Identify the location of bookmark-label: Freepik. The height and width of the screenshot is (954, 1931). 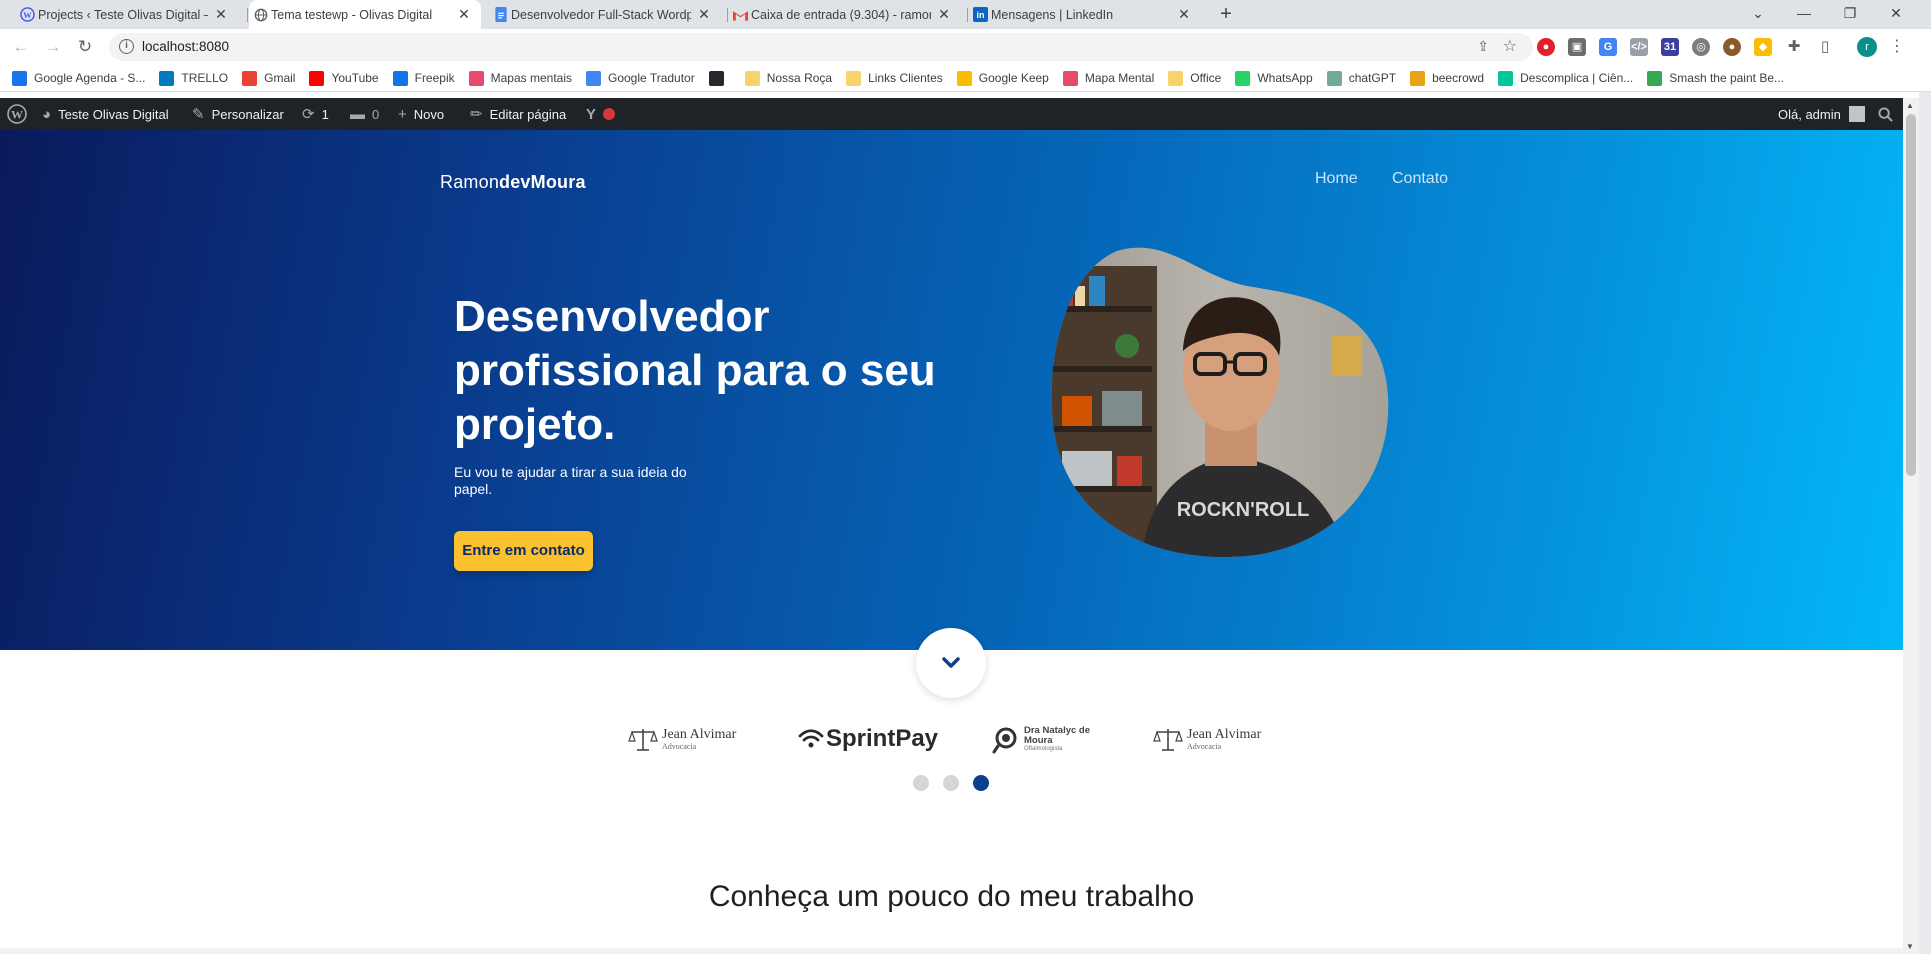
(434, 78).